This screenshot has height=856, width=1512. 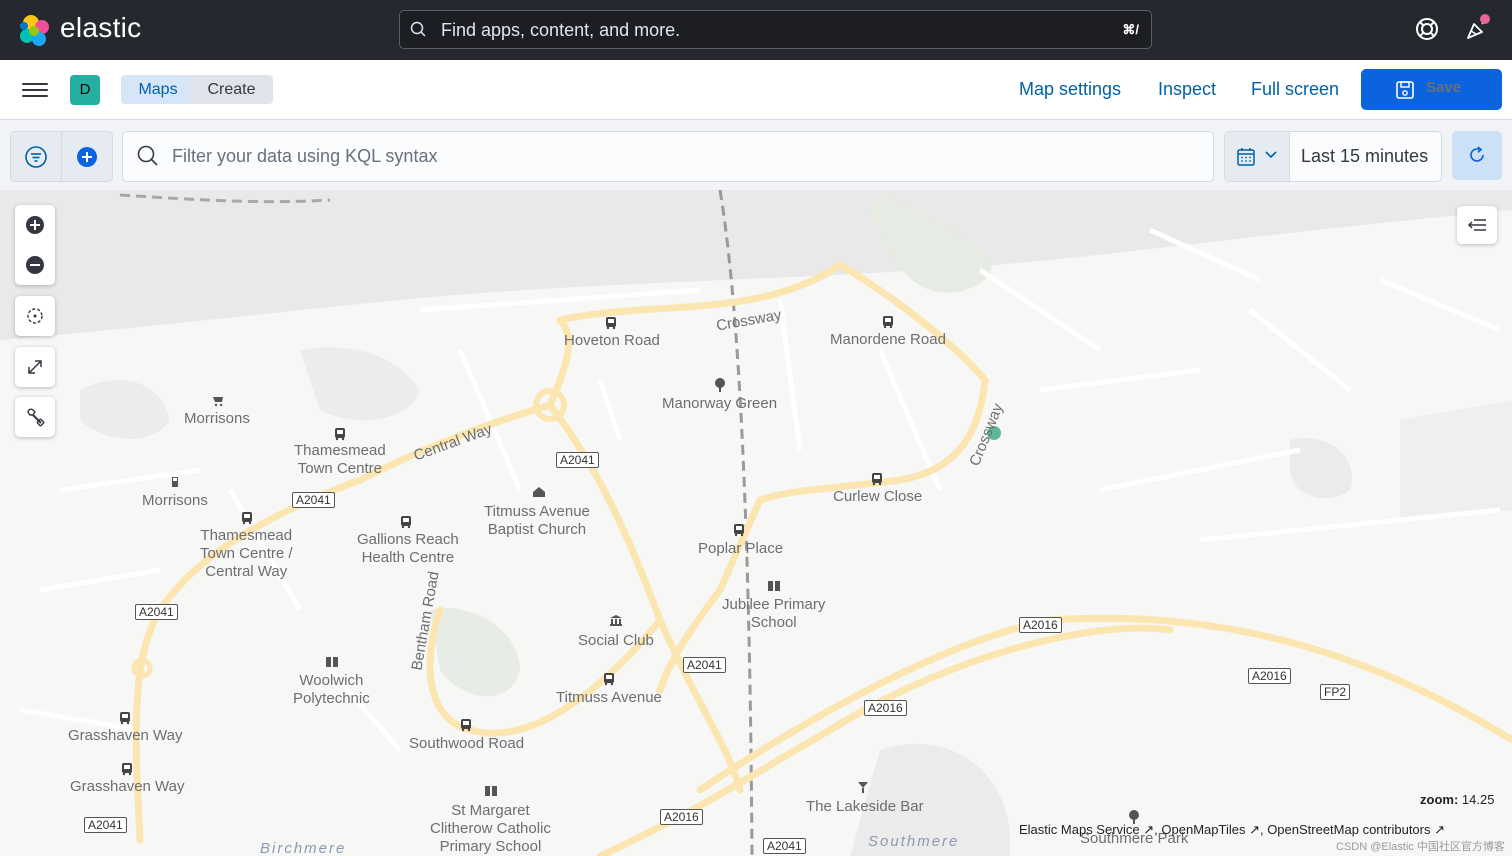 What do you see at coordinates (1439, 799) in the screenshot?
I see `zoom-label: zoom:` at bounding box center [1439, 799].